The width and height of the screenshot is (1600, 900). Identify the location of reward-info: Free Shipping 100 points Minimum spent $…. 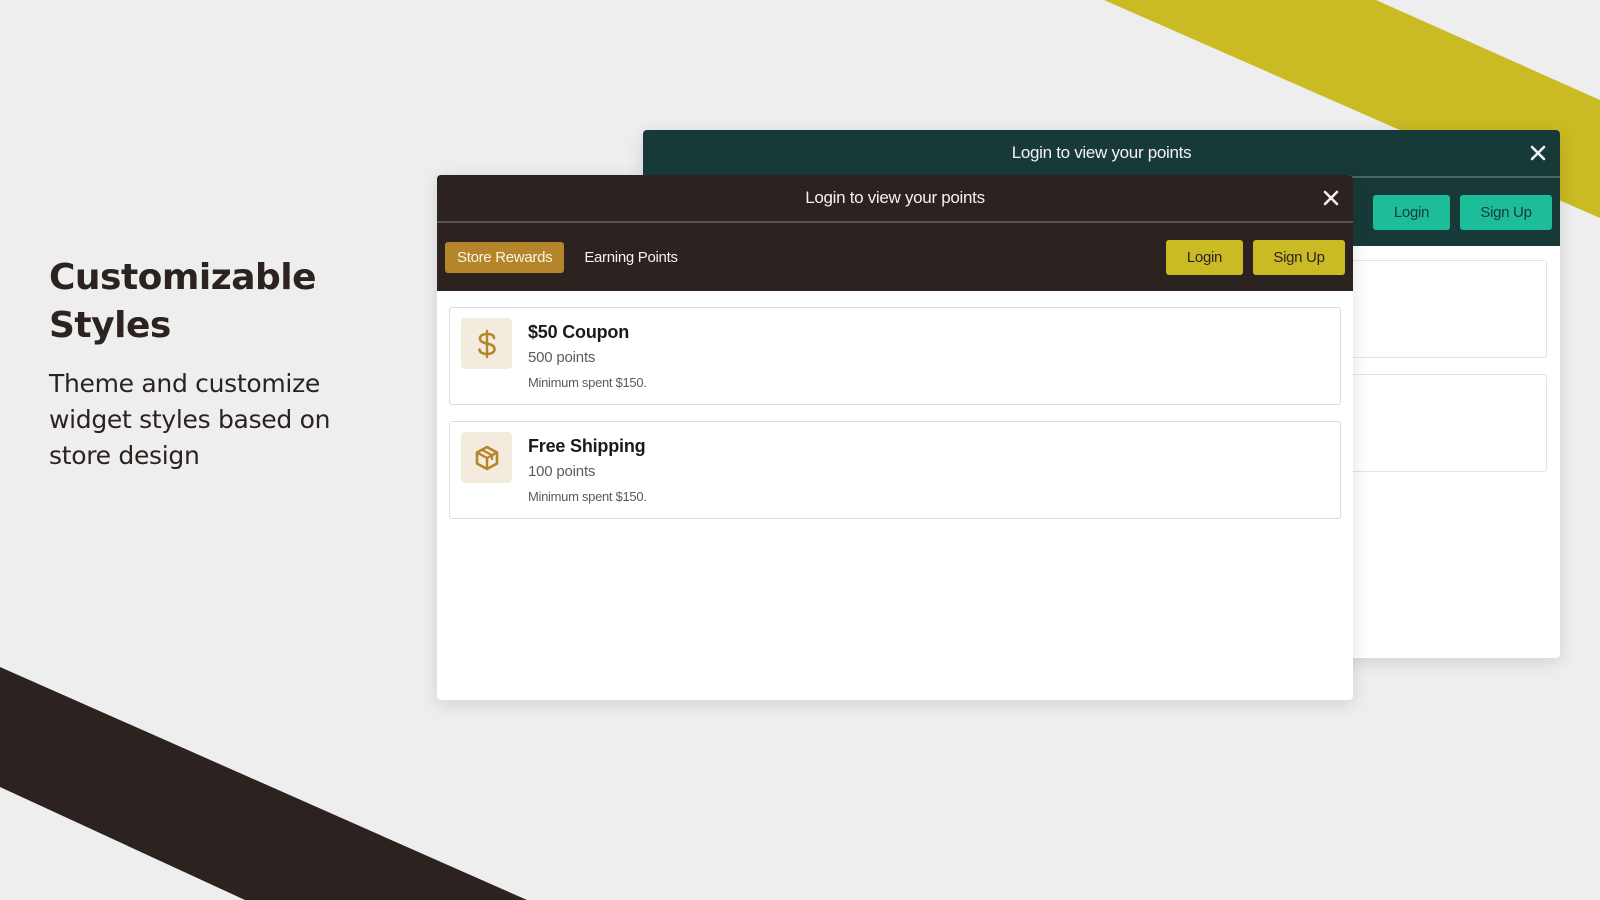
(587, 470).